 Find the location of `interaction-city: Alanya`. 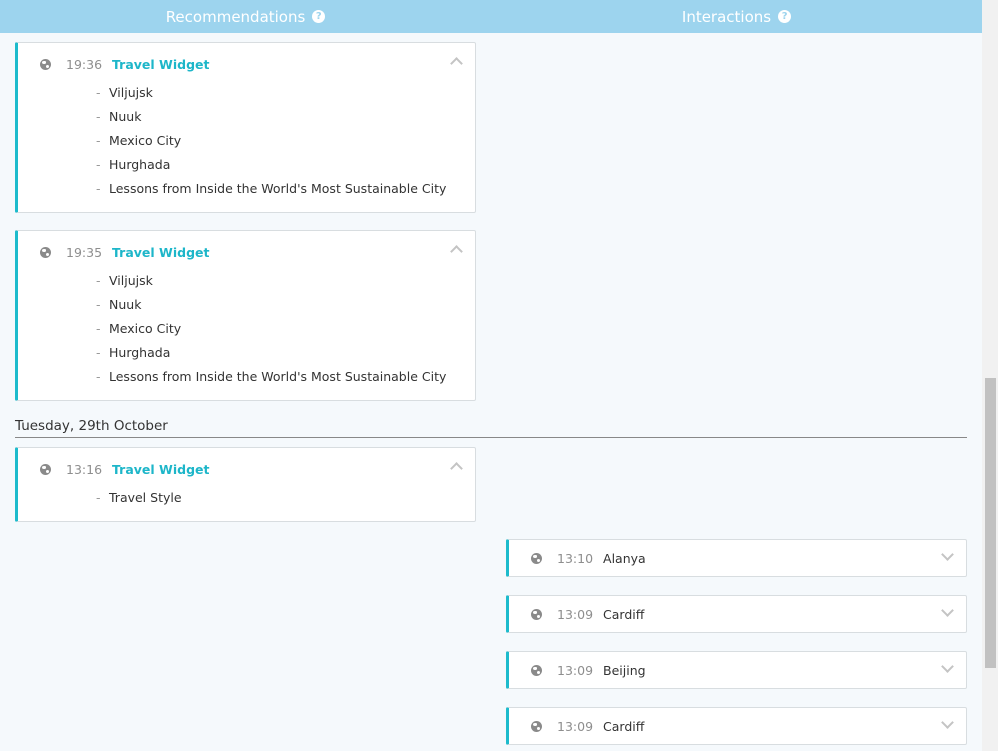

interaction-city: Alanya is located at coordinates (624, 558).